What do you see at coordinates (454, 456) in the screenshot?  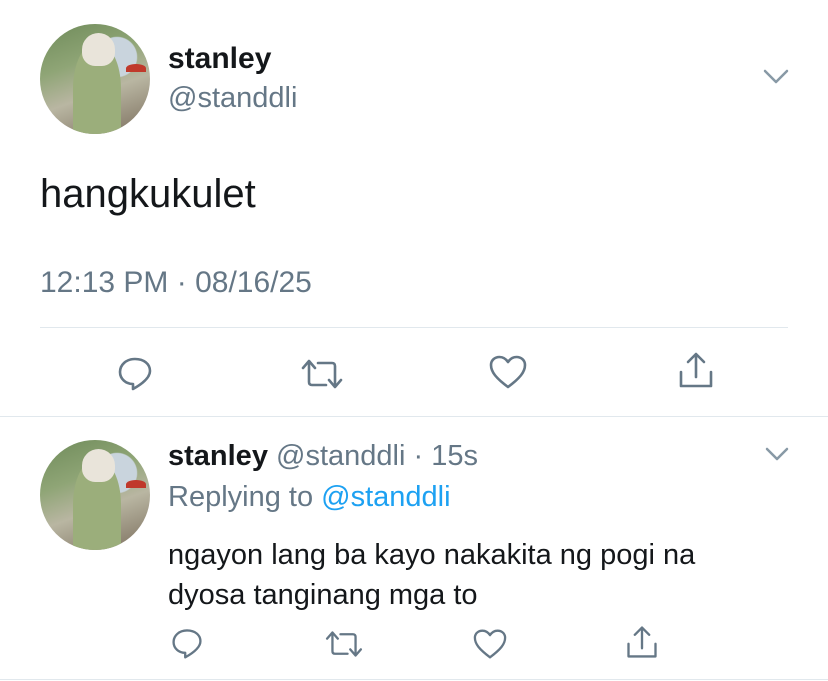 I see `reply-time: 15s` at bounding box center [454, 456].